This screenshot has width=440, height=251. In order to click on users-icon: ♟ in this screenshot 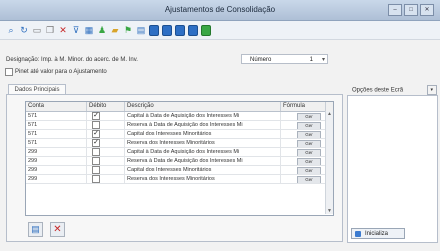, I will do `click(102, 30)`.